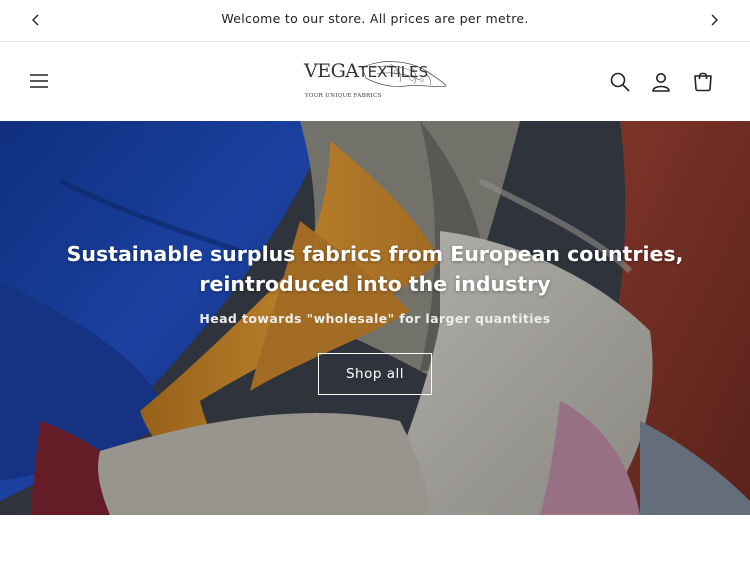 This screenshot has height=563, width=750. I want to click on logo-tagline: YOUR UNIQUE FABRICS, so click(343, 96).